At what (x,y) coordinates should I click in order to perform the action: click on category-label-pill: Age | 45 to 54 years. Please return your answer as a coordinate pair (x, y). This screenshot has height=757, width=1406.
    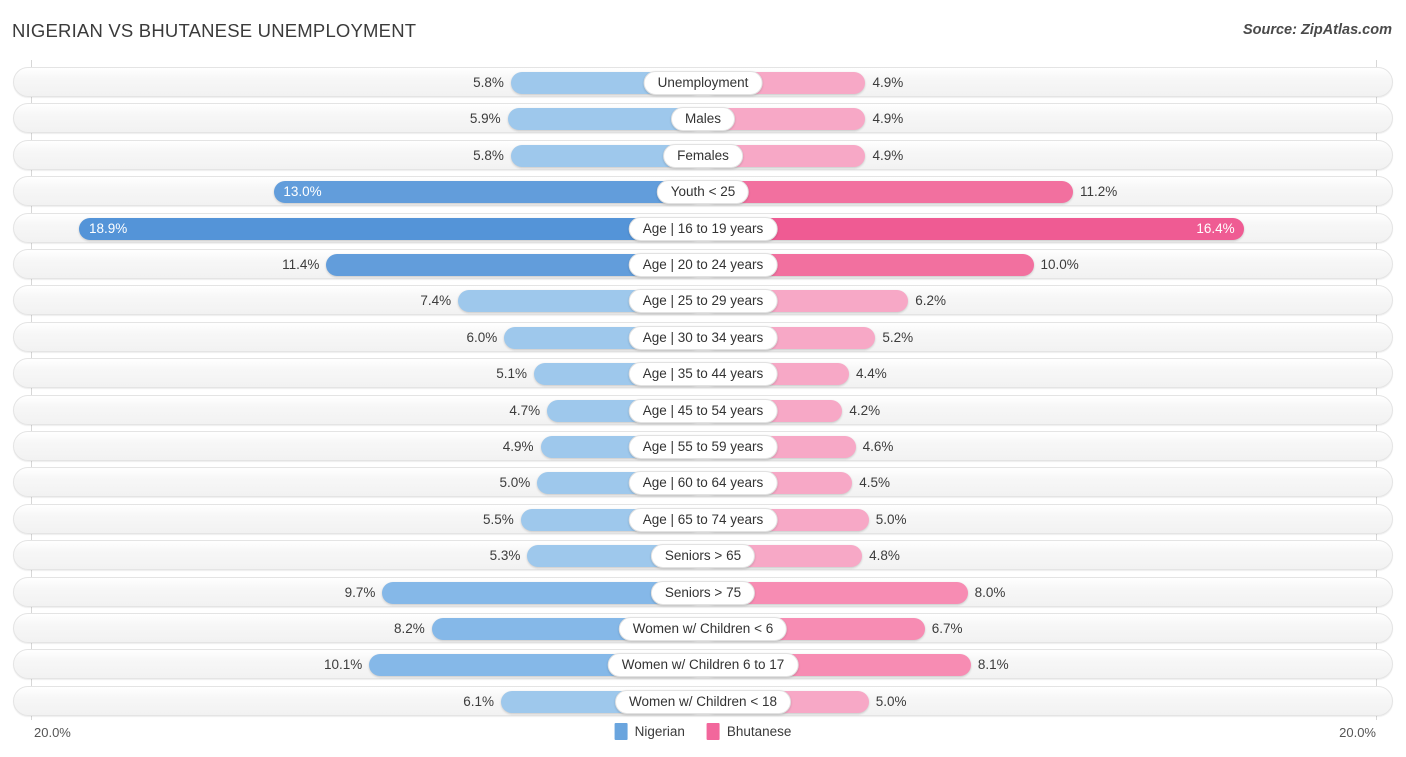
    Looking at the image, I should click on (703, 410).